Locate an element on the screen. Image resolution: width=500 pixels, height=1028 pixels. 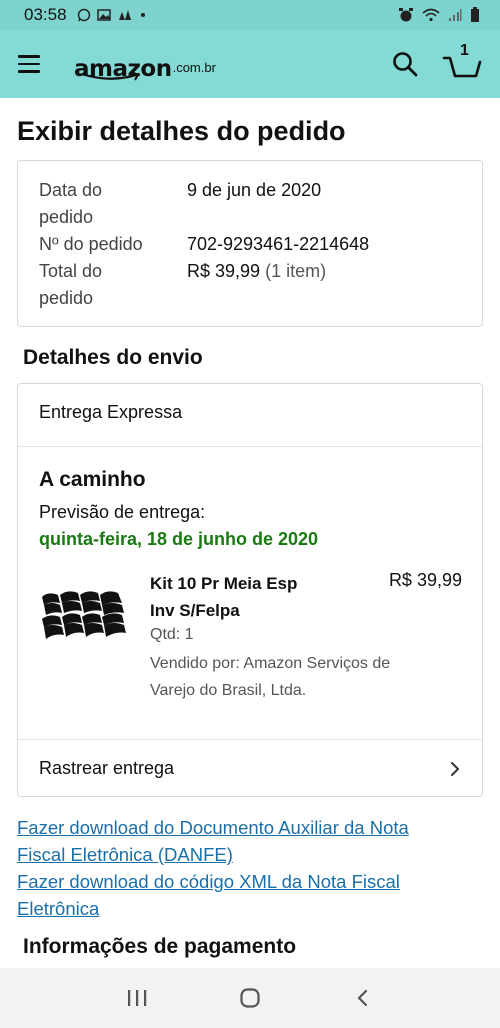
battery-icon is located at coordinates (475, 14).